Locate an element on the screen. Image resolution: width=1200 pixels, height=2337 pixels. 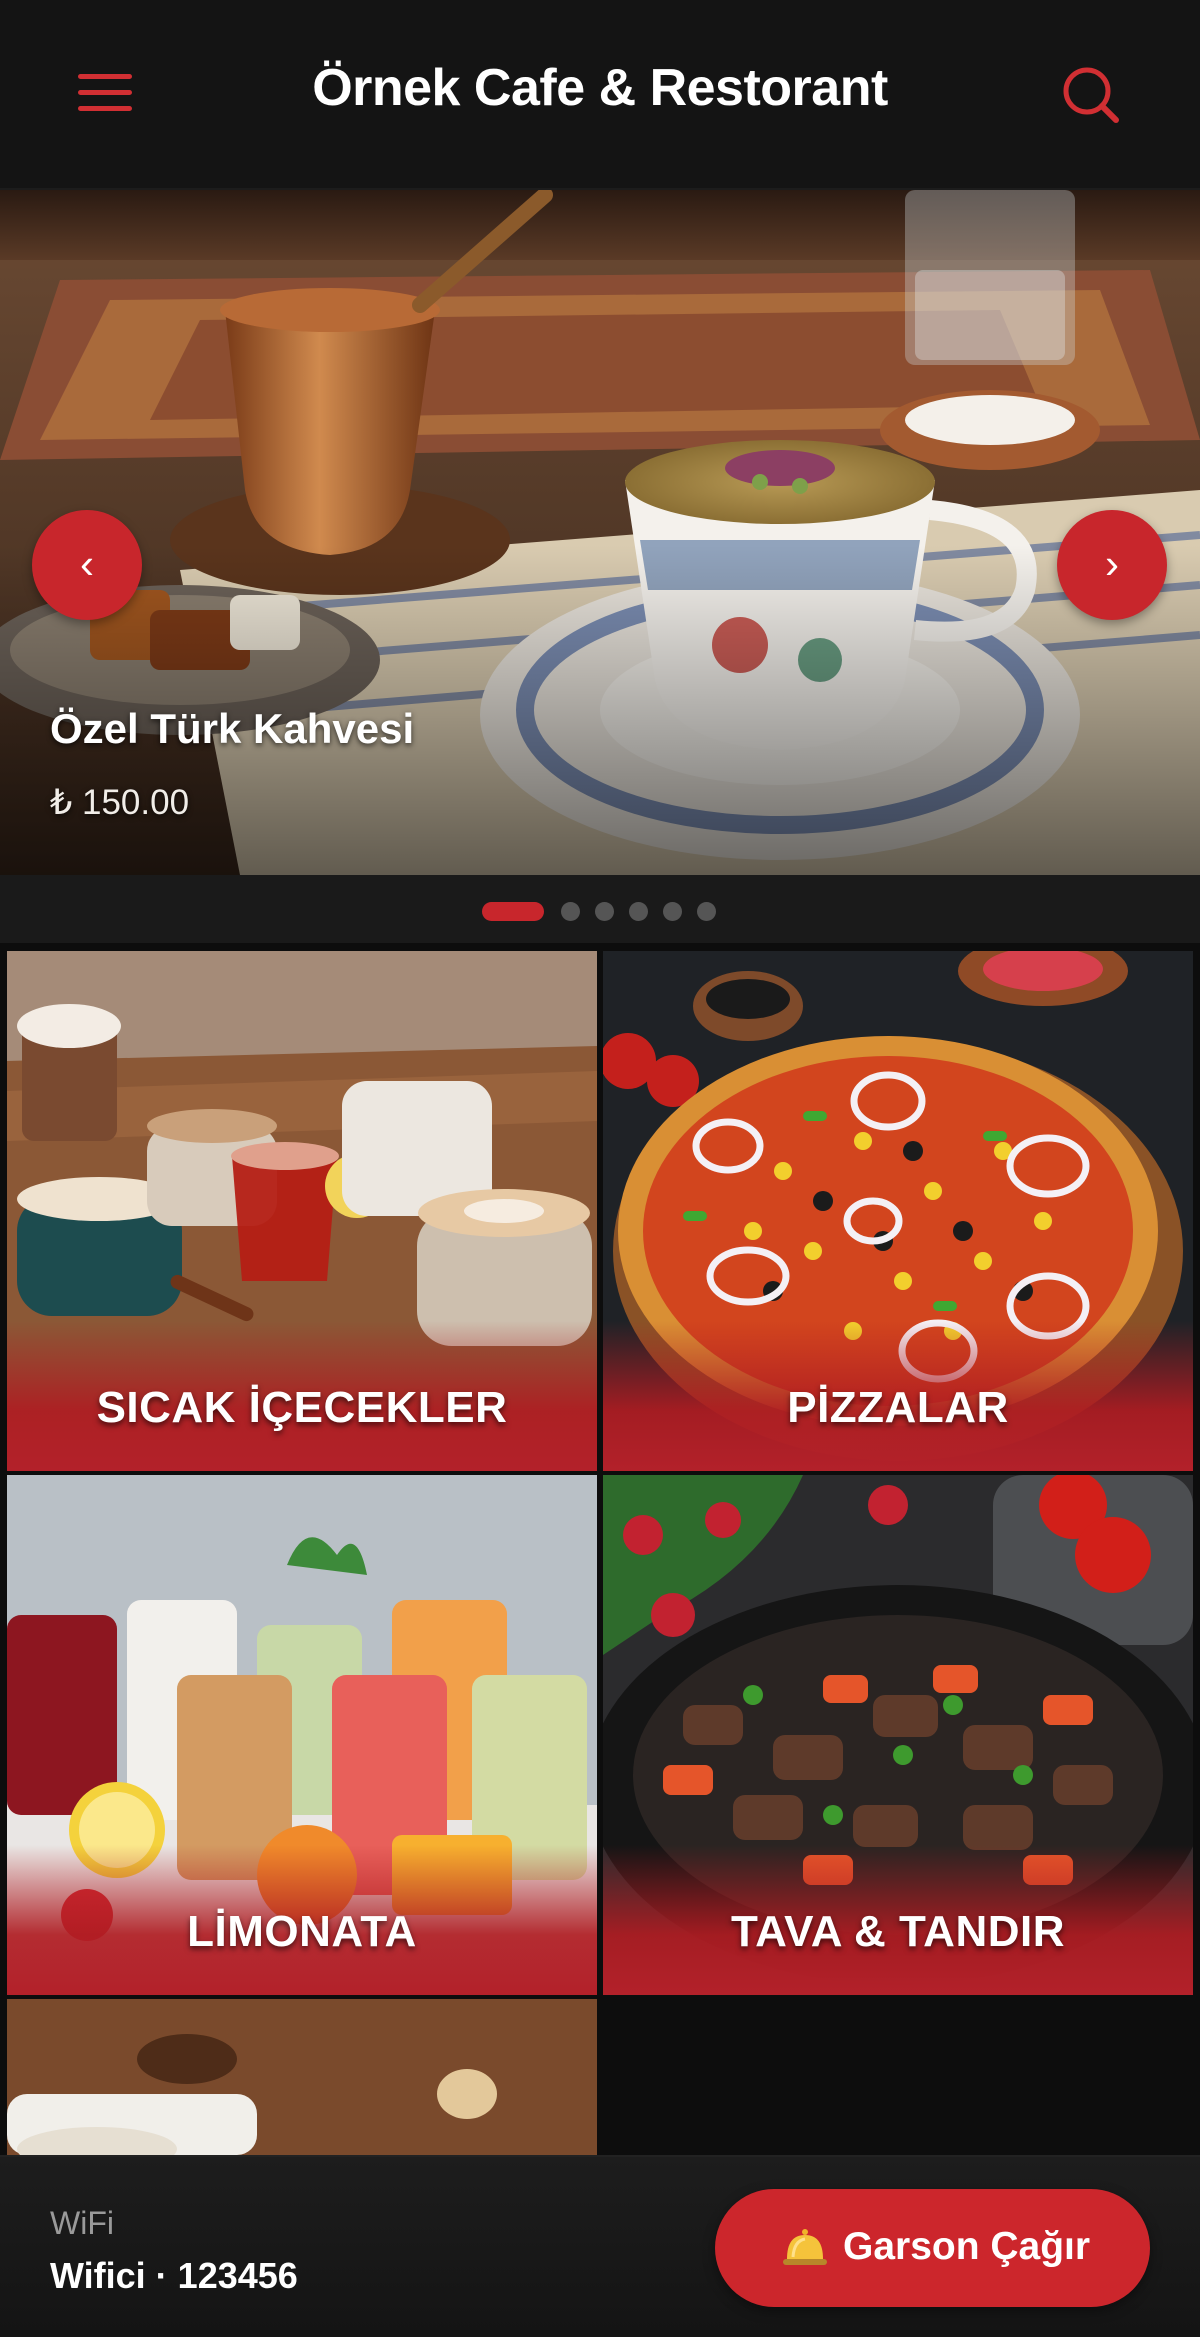
search-icon is located at coordinates (1091, 95).